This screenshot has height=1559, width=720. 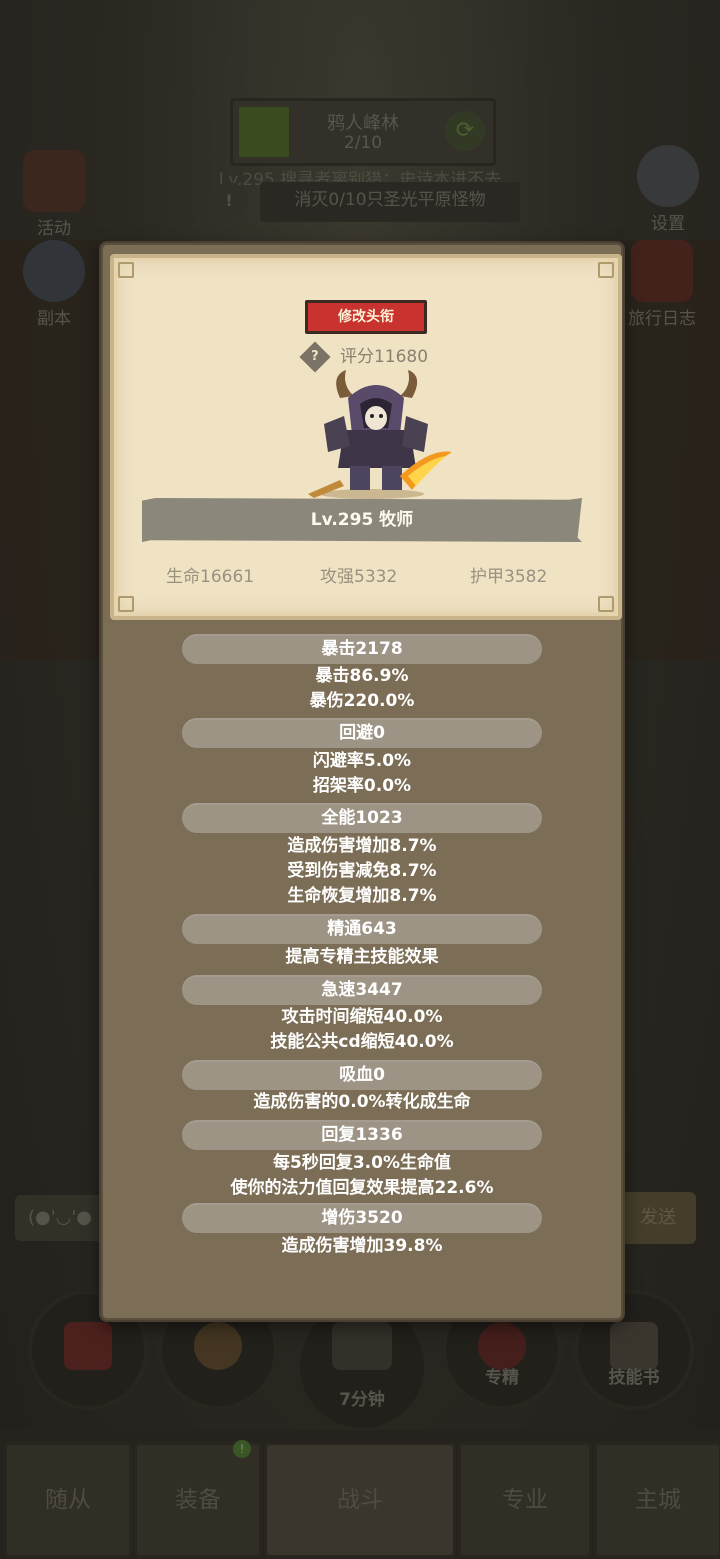 I want to click on mastery-header: 精通643, so click(x=362, y=929).